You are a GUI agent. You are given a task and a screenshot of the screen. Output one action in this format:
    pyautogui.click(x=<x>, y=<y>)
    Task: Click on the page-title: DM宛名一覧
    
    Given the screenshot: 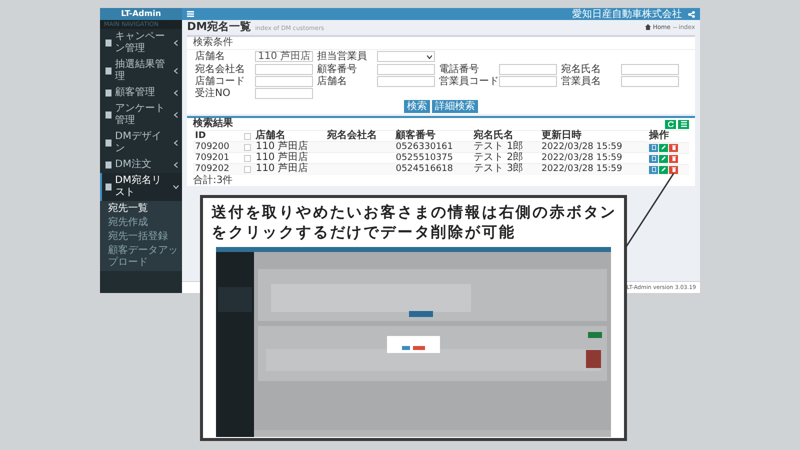 What is the action you would take?
    pyautogui.click(x=219, y=27)
    